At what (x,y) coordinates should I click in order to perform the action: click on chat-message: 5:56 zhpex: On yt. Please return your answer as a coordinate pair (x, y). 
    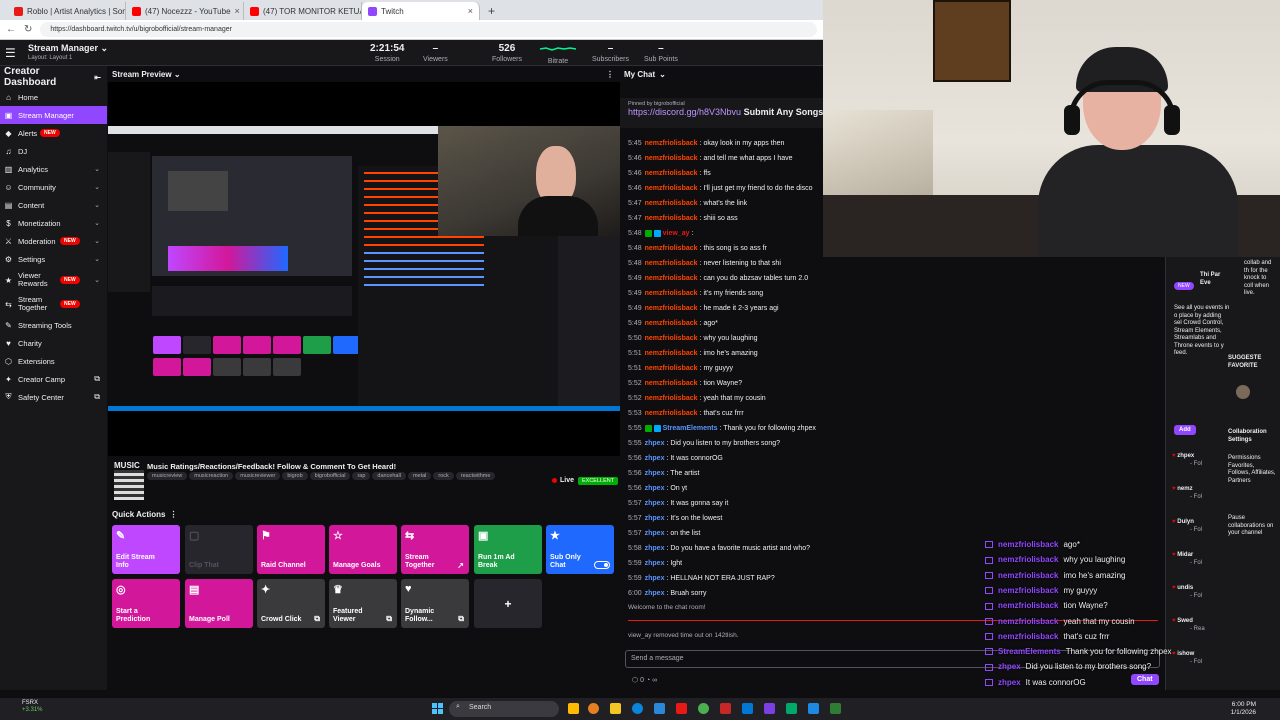
    Looking at the image, I should click on (657, 488).